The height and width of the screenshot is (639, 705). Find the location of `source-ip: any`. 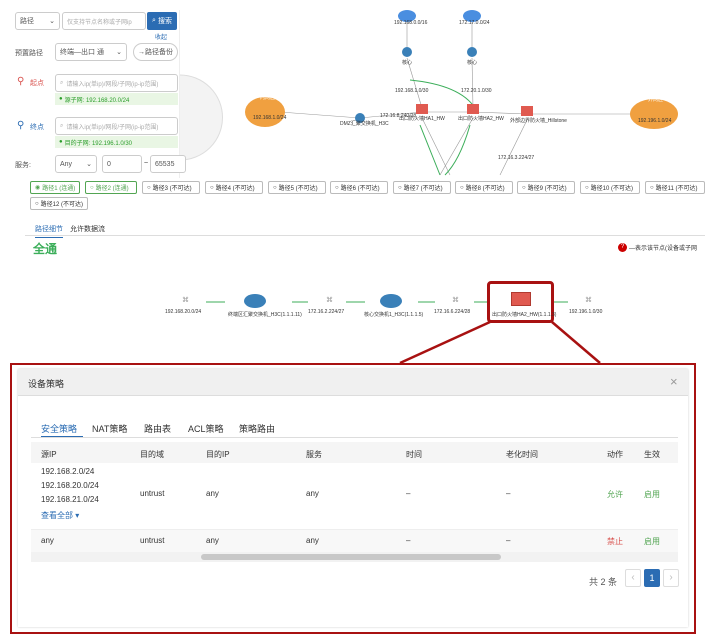

source-ip: any is located at coordinates (47, 540).